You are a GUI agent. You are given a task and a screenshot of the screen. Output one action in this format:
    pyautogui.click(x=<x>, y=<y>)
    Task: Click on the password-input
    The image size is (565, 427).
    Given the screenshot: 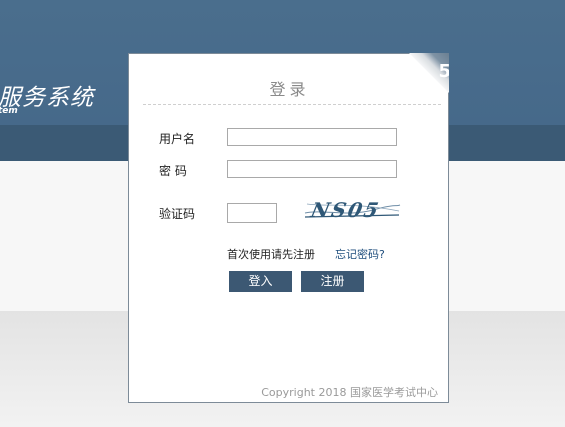 What is the action you would take?
    pyautogui.click(x=312, y=169)
    